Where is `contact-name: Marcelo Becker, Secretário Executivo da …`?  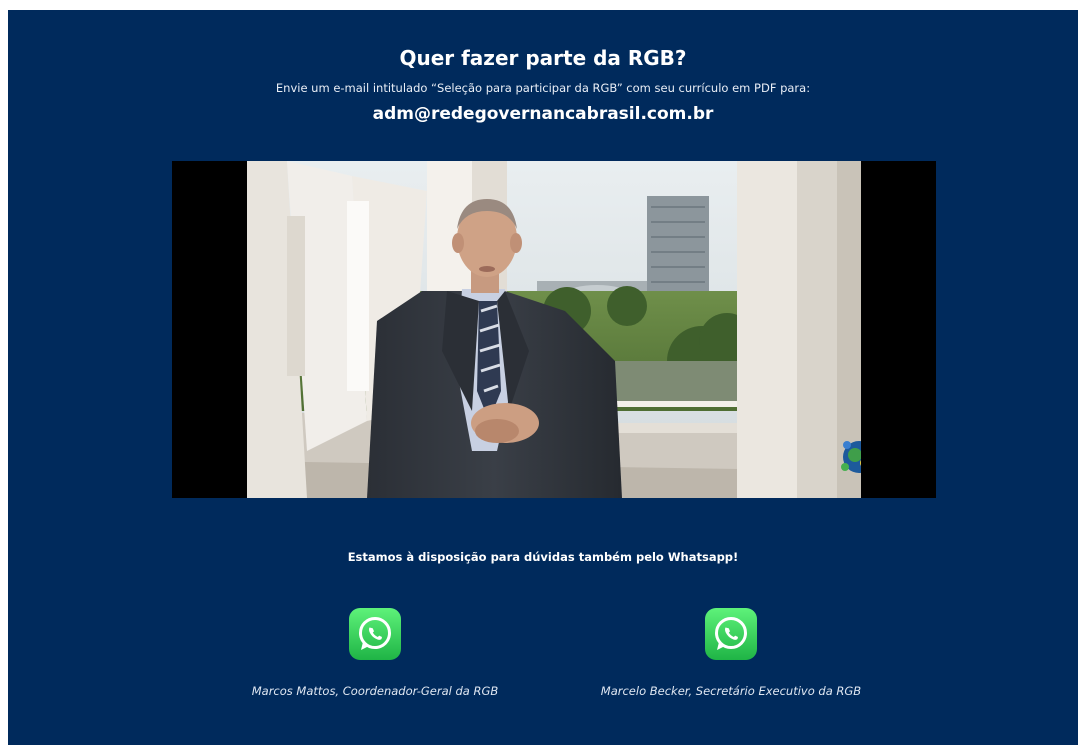
contact-name: Marcelo Becker, Secretário Executivo da … is located at coordinates (731, 691).